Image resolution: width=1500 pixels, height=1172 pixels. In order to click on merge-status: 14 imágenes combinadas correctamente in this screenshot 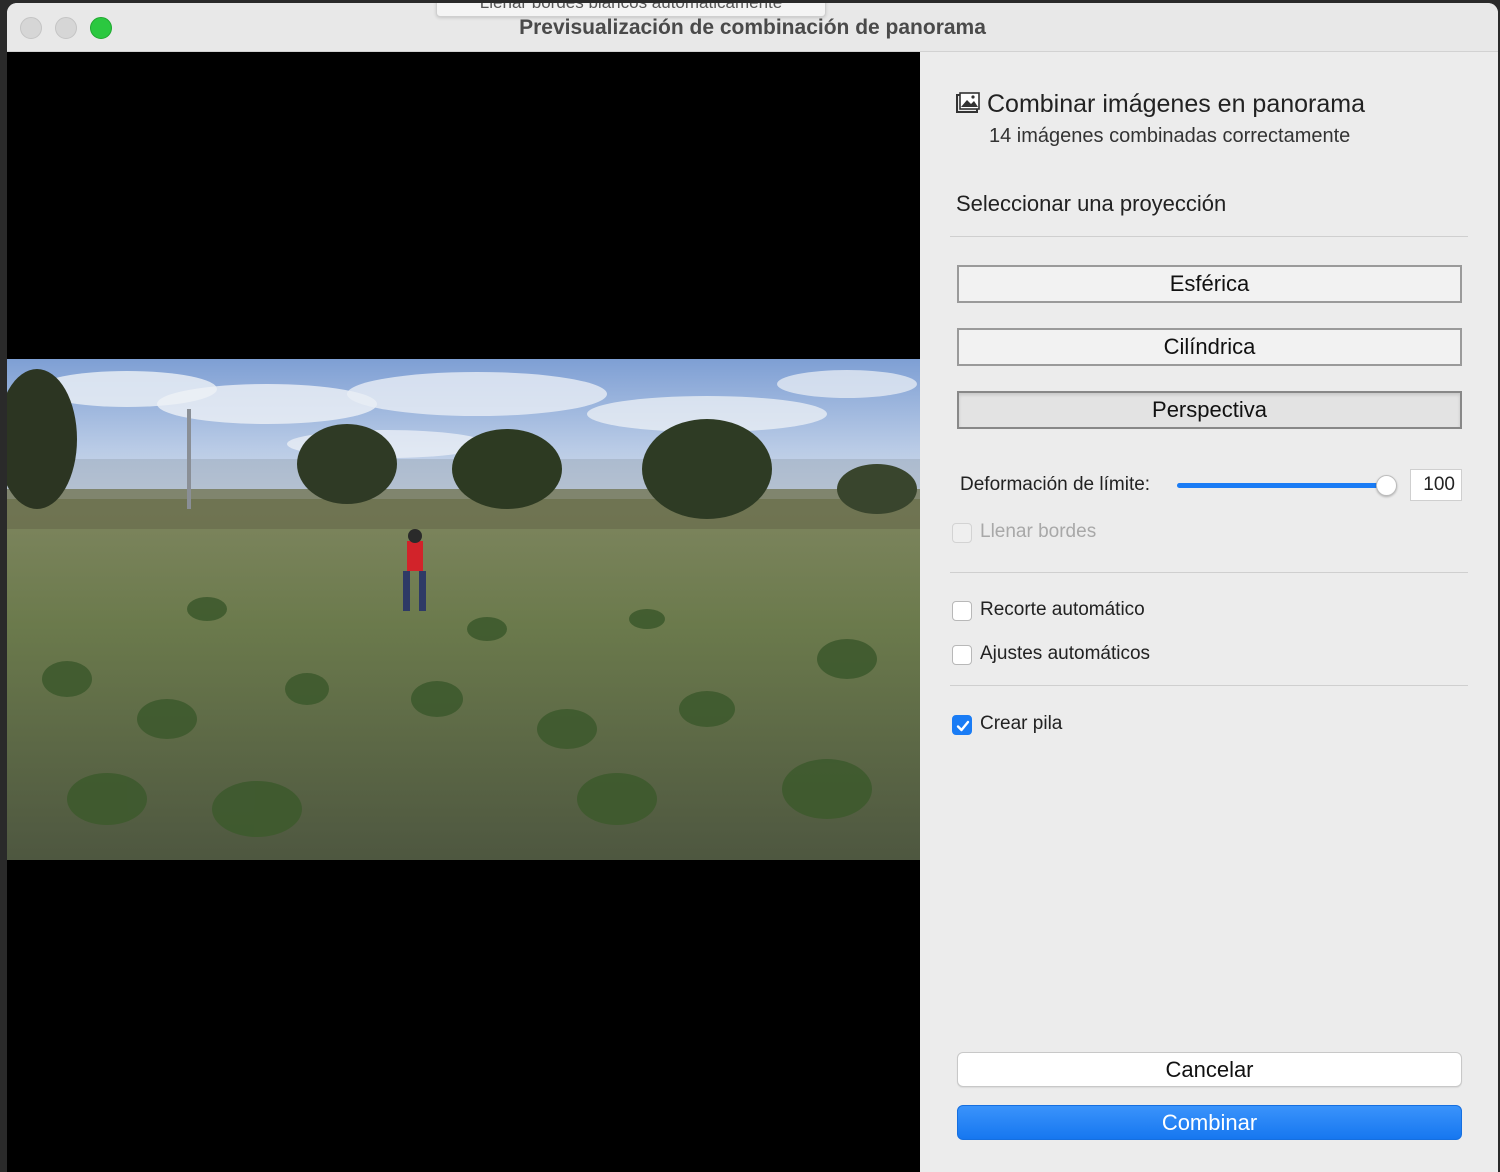, I will do `click(1170, 136)`.